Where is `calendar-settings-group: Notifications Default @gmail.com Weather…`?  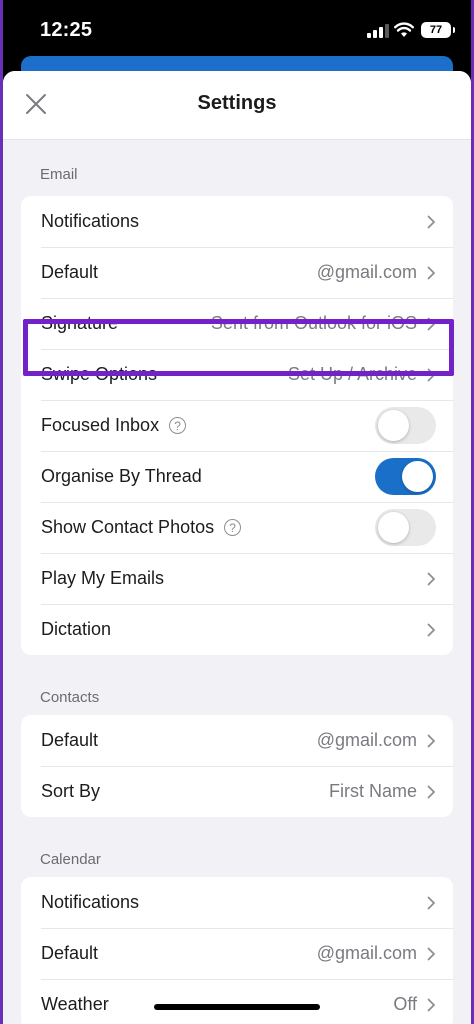
calendar-settings-group: Notifications Default @gmail.com Weather… is located at coordinates (237, 950).